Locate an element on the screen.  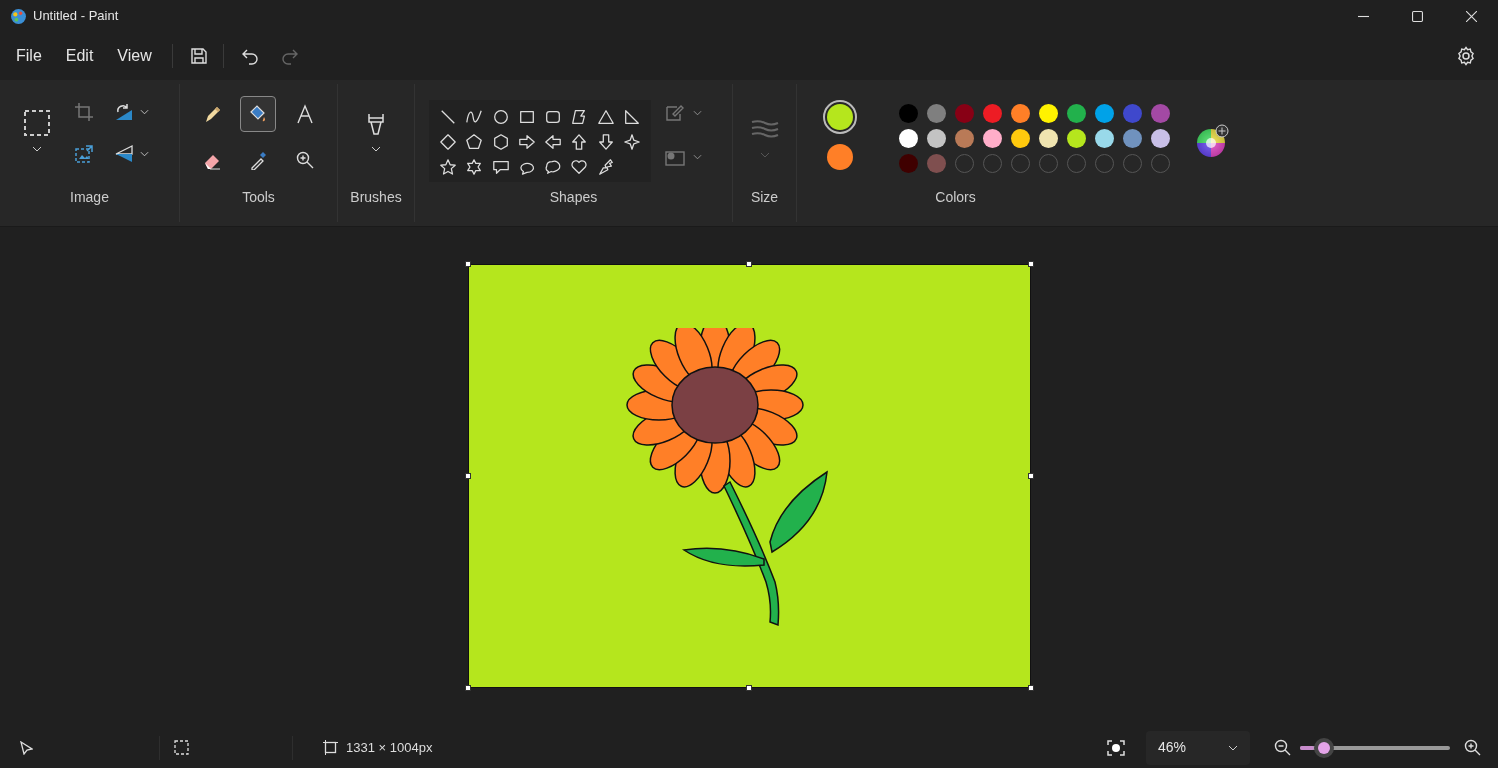
zoom-in-icon is located at coordinates (1473, 747).